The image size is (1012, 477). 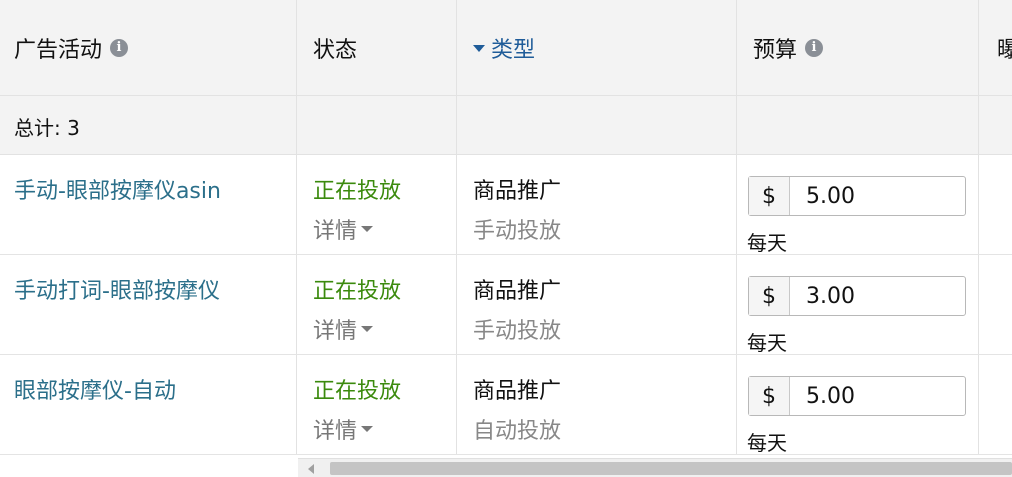 What do you see at coordinates (117, 189) in the screenshot?
I see `campaign-name-link: 手动-眼部按摩仪asin` at bounding box center [117, 189].